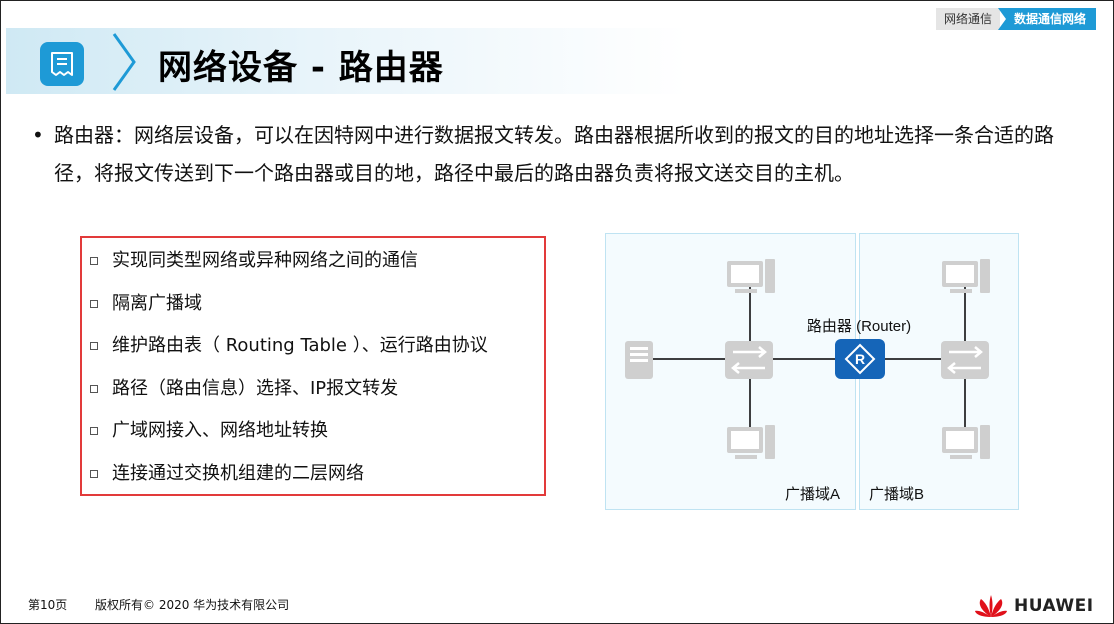 The width and height of the screenshot is (1114, 624). Describe the element at coordinates (812, 494) in the screenshot. I see `broadcast-domain-a-label: 广播域A` at that location.